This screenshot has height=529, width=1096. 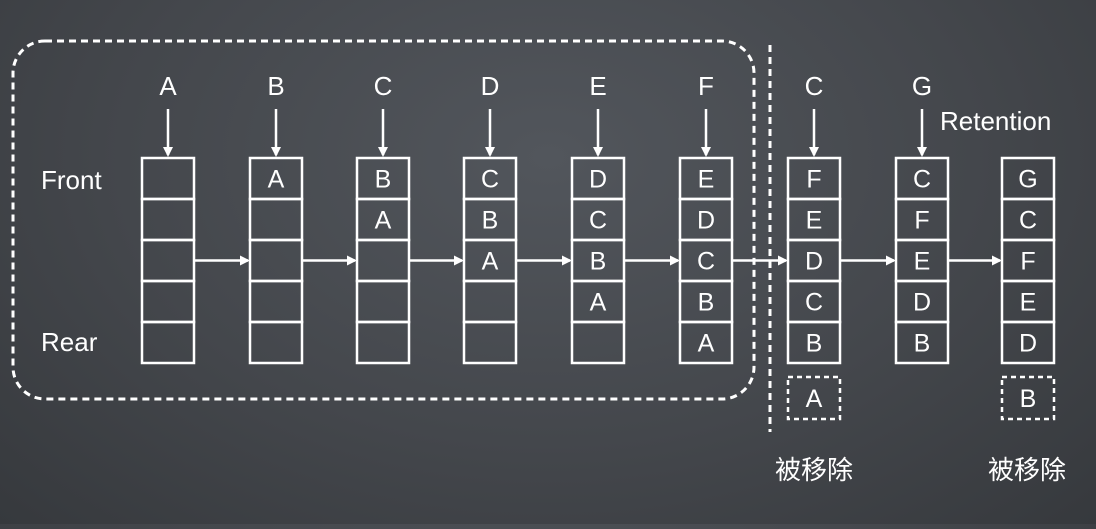 What do you see at coordinates (597, 86) in the screenshot?
I see `incoming-item-label: E` at bounding box center [597, 86].